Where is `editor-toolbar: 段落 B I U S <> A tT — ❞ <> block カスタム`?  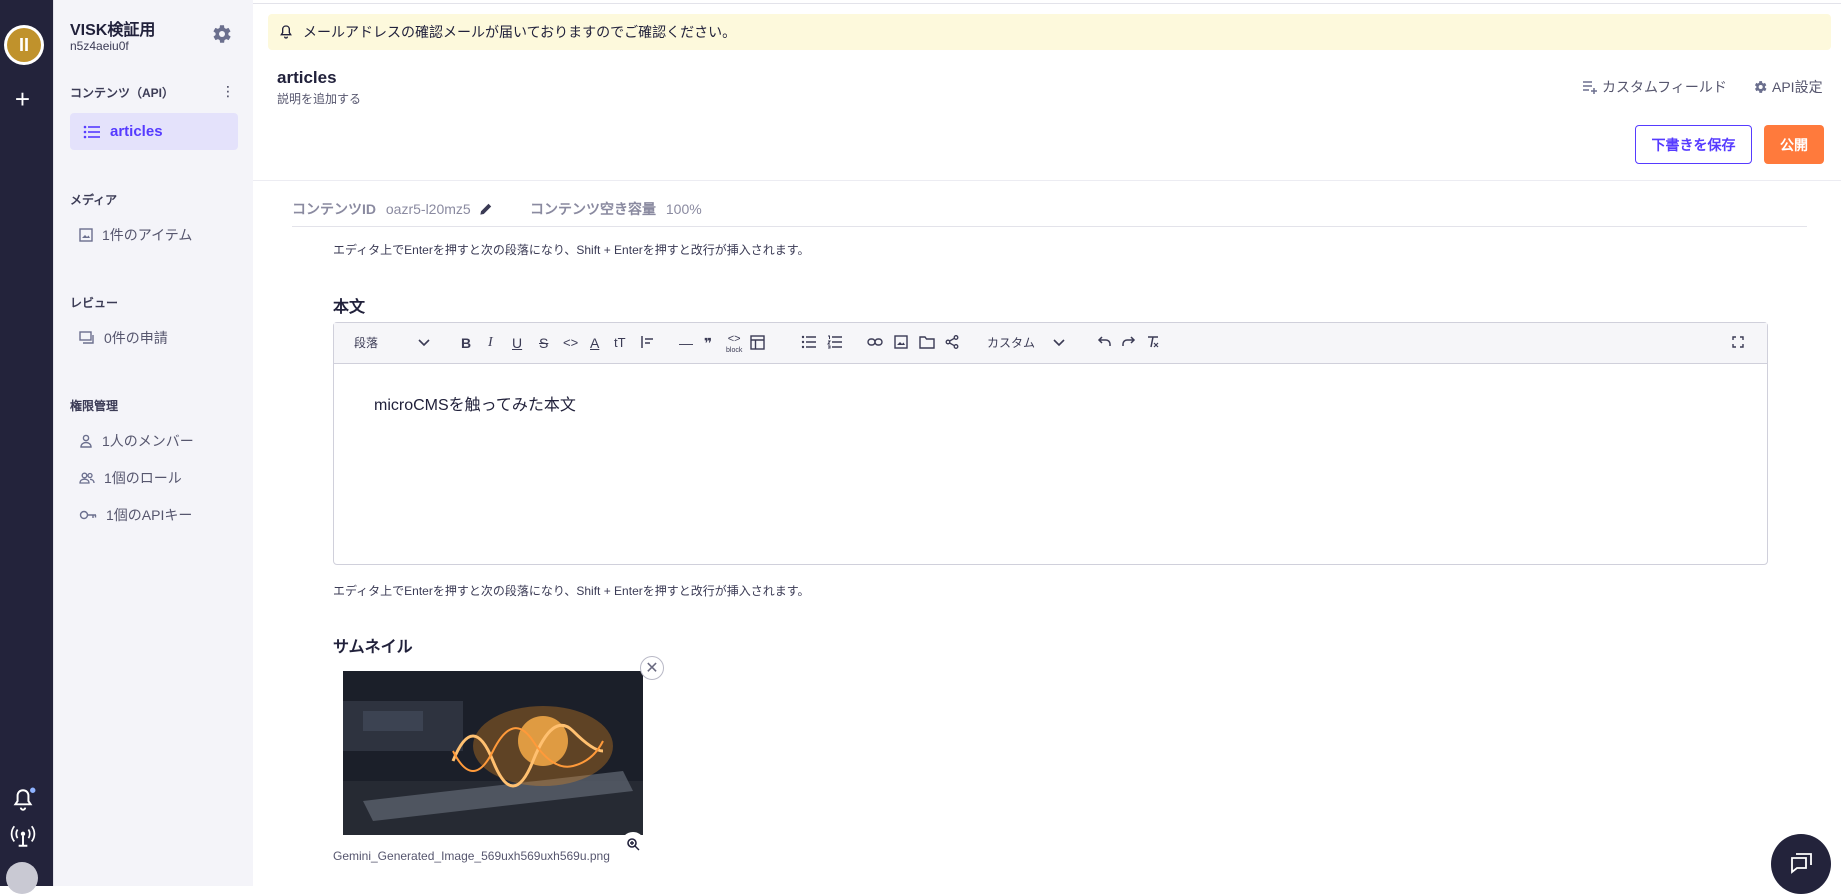
editor-toolbar: 段落 B I U S <> A tT — ❞ <> block カスタム is located at coordinates (1050, 343).